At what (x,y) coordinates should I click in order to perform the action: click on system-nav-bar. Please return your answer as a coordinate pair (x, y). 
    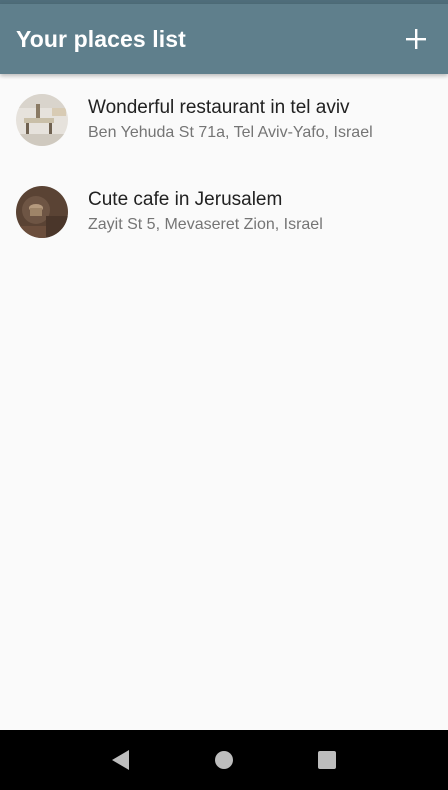
    Looking at the image, I should click on (224, 760).